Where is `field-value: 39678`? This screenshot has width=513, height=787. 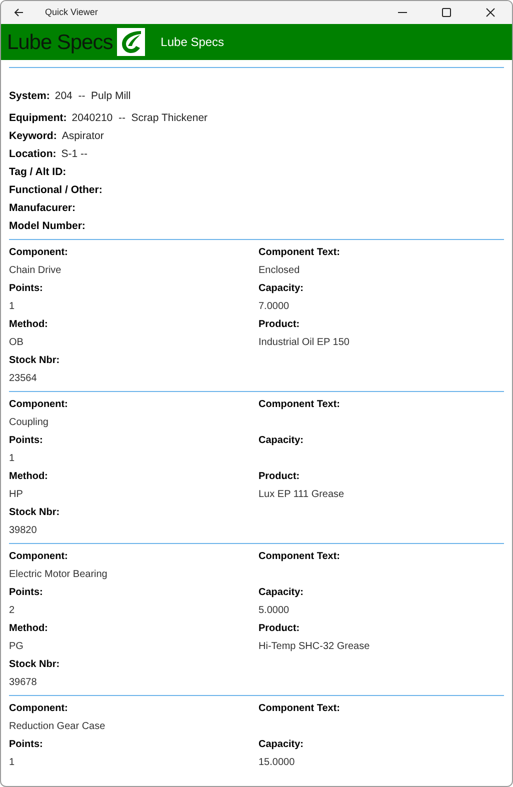 field-value: 39678 is located at coordinates (23, 683).